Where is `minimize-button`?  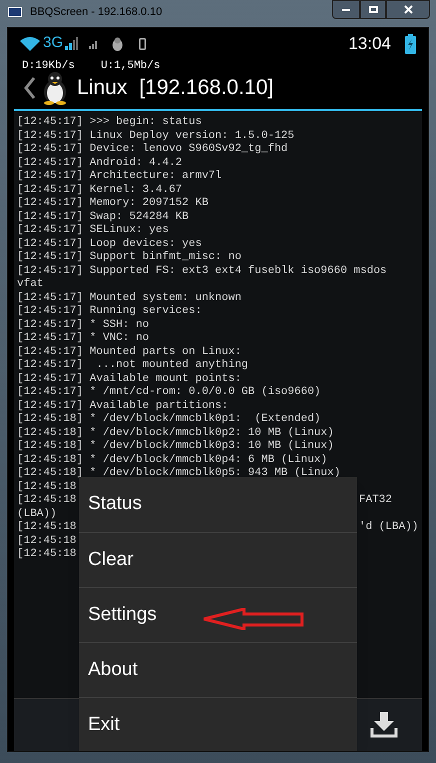 minimize-button is located at coordinates (346, 9).